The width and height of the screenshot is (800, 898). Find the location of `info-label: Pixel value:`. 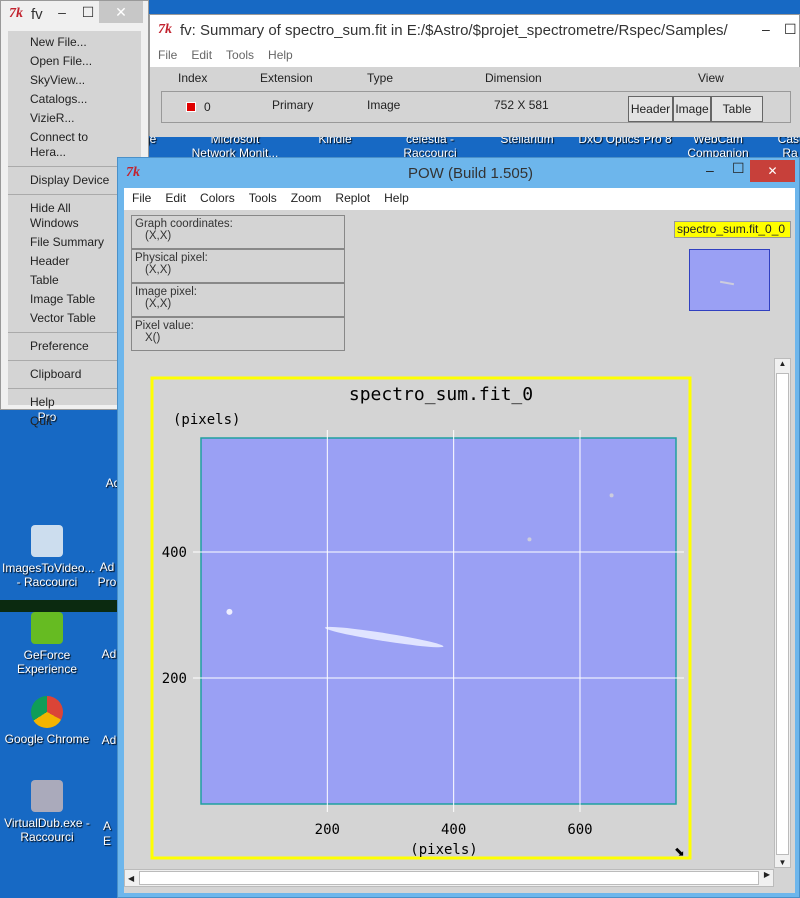

info-label: Pixel value: is located at coordinates (164, 326).